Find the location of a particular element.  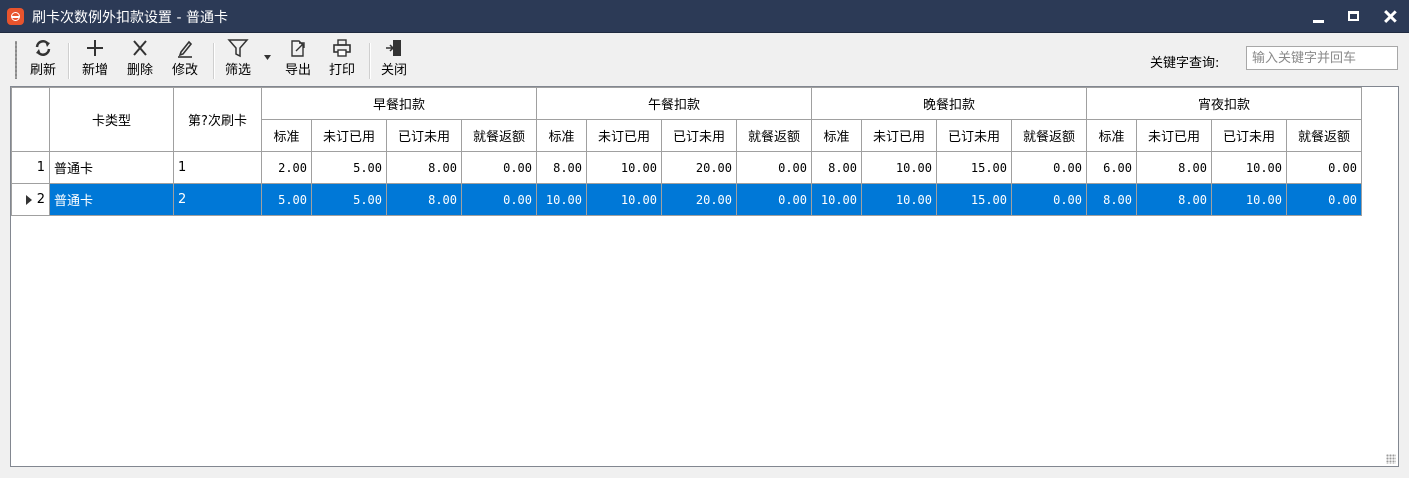

filter-dropdown-icon is located at coordinates (268, 58).